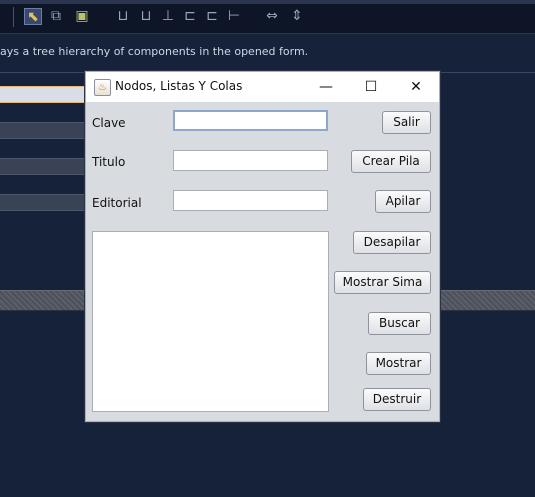 The height and width of the screenshot is (497, 535). What do you see at coordinates (326, 87) in the screenshot?
I see `minimize-button: —` at bounding box center [326, 87].